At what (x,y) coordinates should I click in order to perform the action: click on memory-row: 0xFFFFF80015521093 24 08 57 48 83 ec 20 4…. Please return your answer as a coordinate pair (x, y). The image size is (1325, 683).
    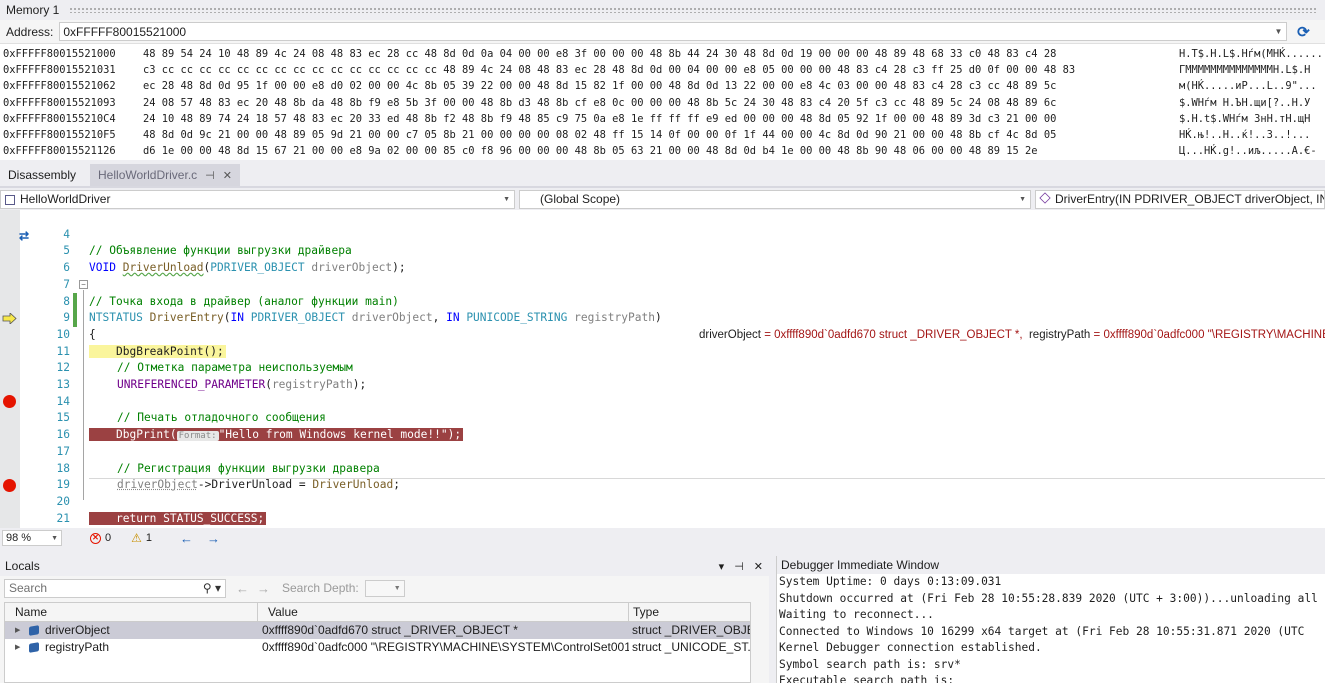
    Looking at the image, I should click on (662, 103).